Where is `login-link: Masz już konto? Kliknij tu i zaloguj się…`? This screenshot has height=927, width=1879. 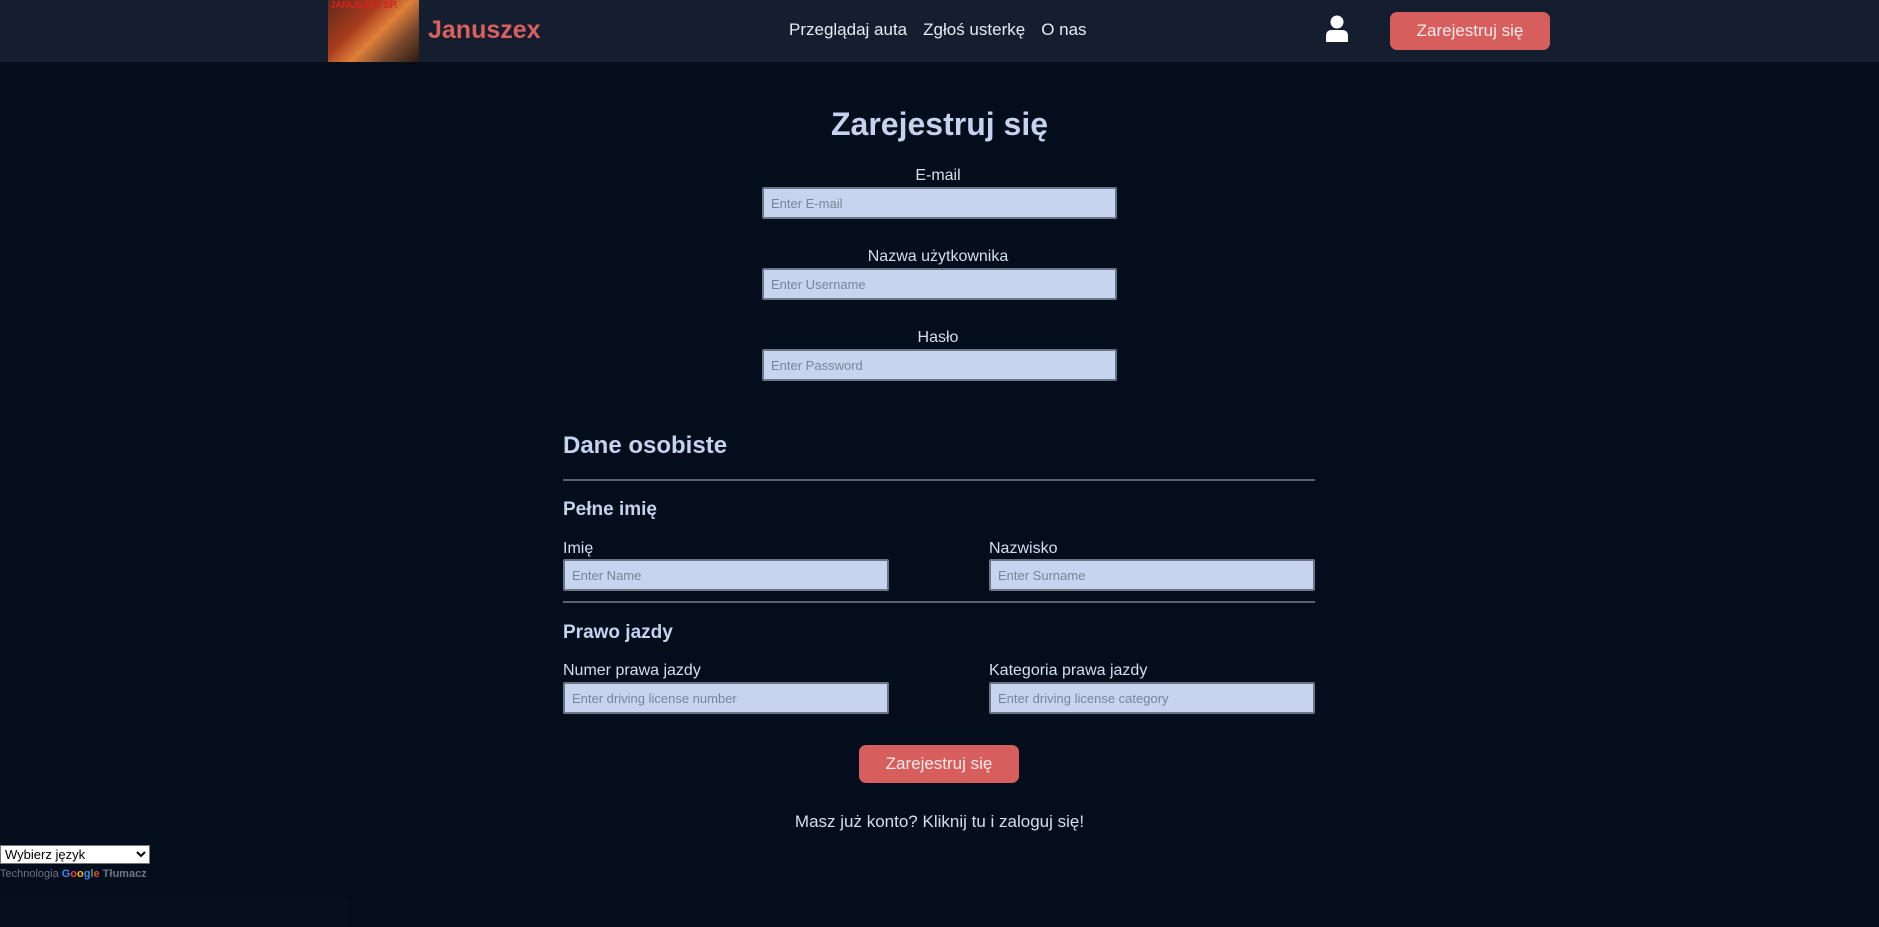
login-link: Masz już konto? Kliknij tu i zaloguj się… is located at coordinates (939, 822).